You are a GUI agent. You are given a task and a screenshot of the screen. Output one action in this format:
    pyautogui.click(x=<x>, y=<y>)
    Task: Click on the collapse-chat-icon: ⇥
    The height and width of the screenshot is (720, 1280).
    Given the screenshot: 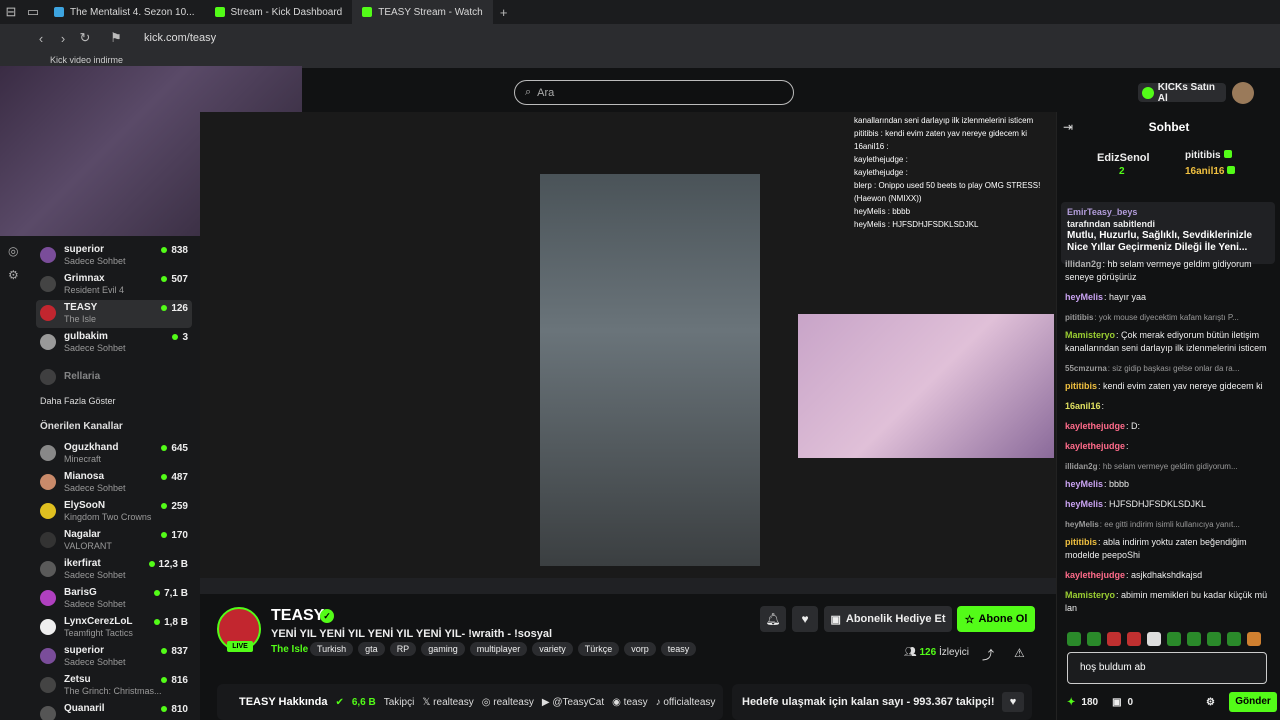 What is the action you would take?
    pyautogui.click(x=1068, y=127)
    